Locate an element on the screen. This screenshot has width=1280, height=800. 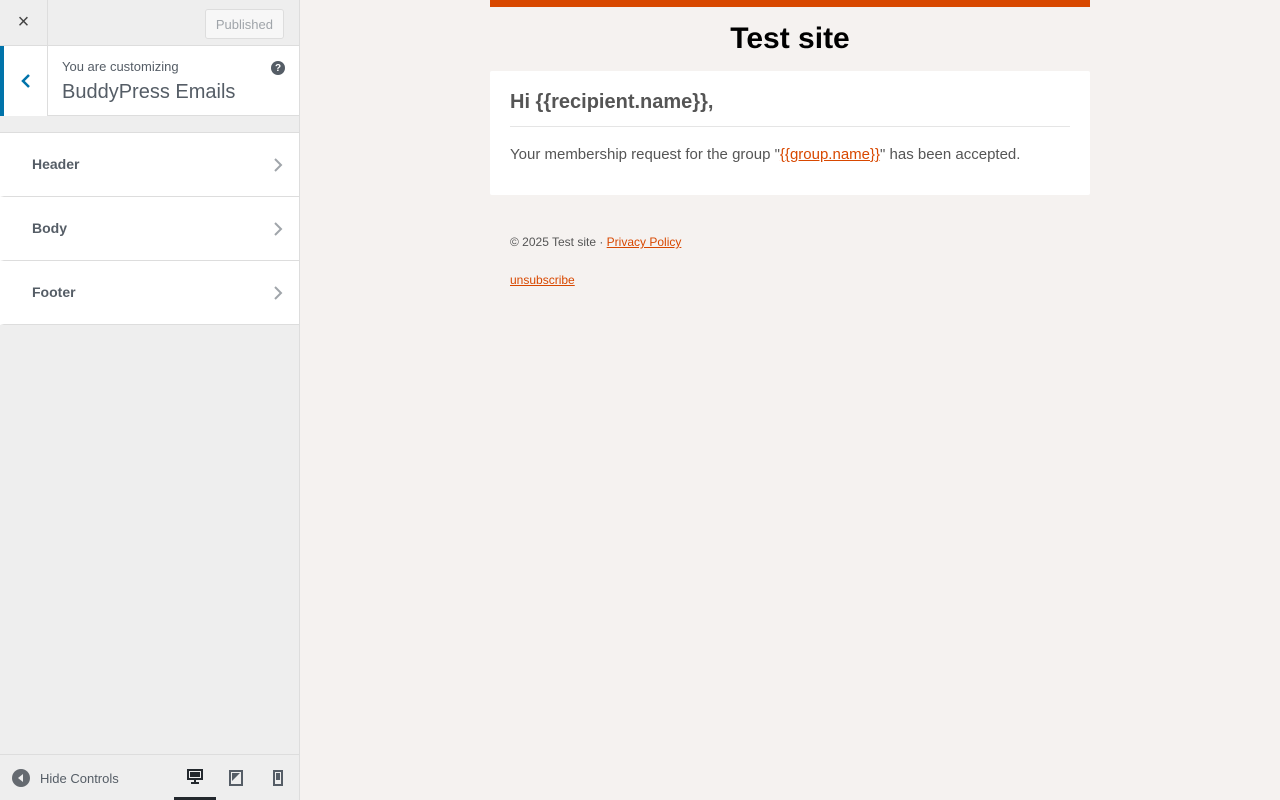
close-icon: × is located at coordinates (23, 22).